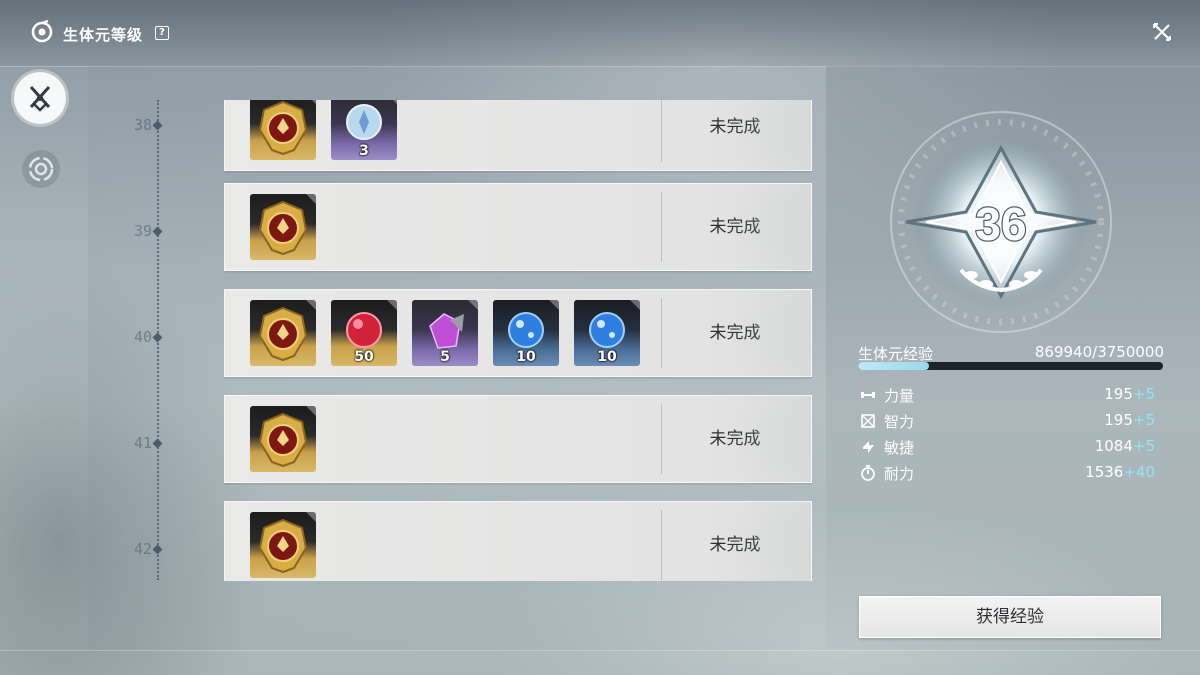  Describe the element at coordinates (42, 31) in the screenshot. I see `logo-icon` at that location.